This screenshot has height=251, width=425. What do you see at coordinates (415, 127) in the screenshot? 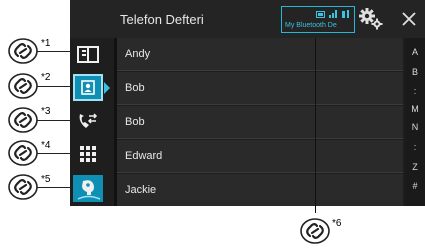
I see `index-letter: N` at bounding box center [415, 127].